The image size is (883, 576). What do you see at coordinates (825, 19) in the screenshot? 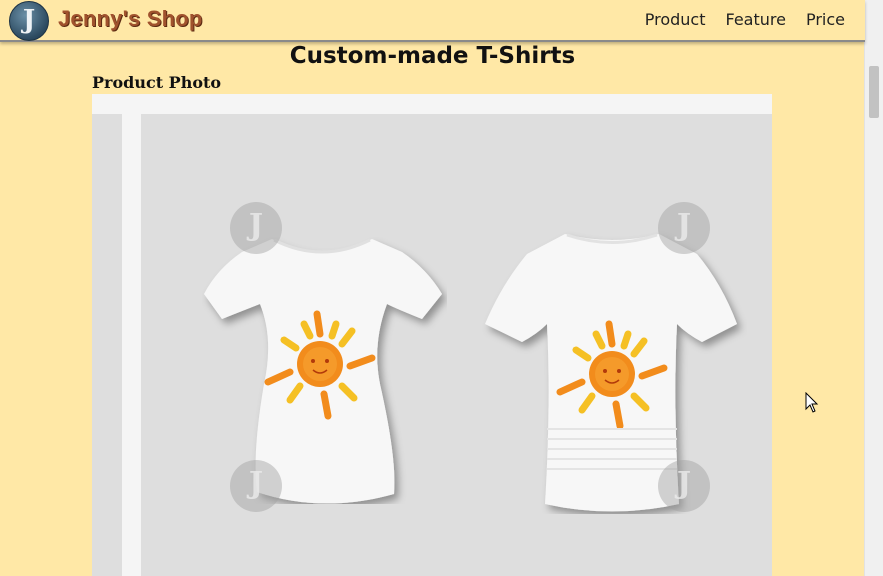
I see `nav-link-price: Price` at bounding box center [825, 19].